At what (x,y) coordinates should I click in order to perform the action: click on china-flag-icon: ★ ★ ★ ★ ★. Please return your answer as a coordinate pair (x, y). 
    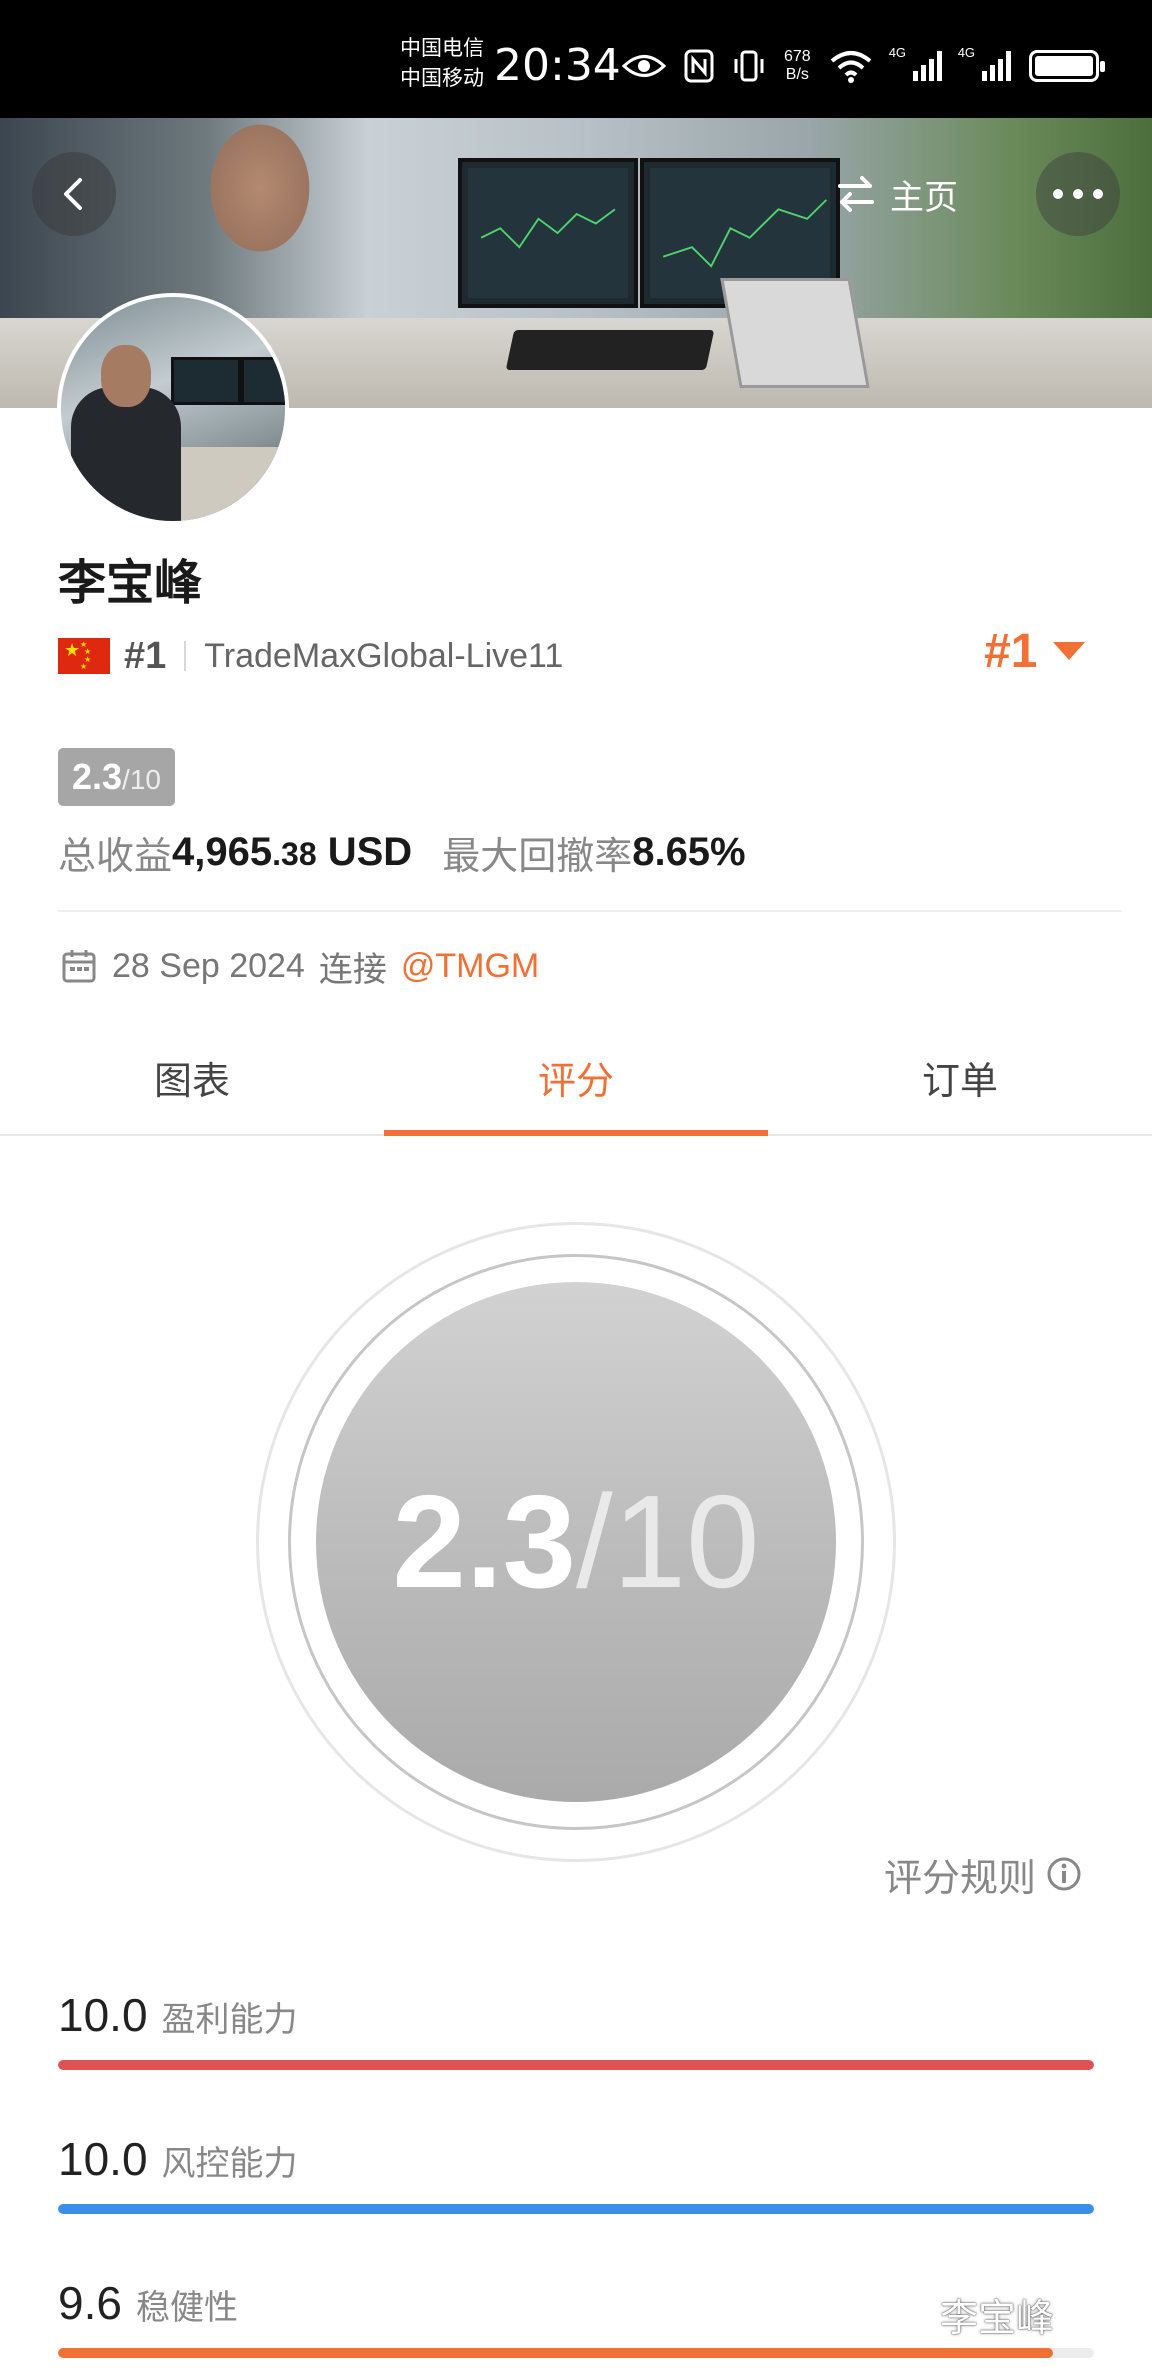
    Looking at the image, I should click on (84, 656).